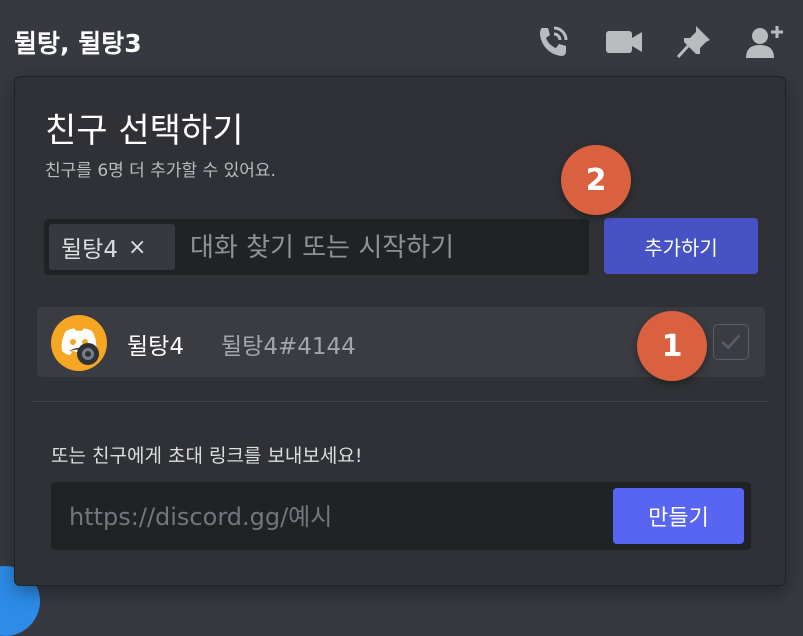 The height and width of the screenshot is (636, 803). Describe the element at coordinates (672, 346) in the screenshot. I see `annotation-marker-1: 1` at that location.